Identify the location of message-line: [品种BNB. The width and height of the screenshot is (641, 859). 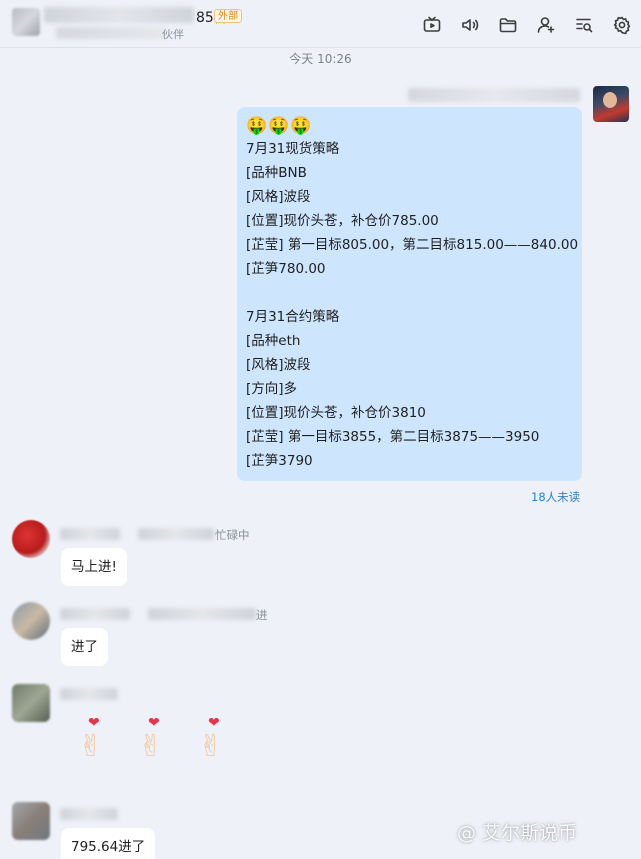
(276, 173).